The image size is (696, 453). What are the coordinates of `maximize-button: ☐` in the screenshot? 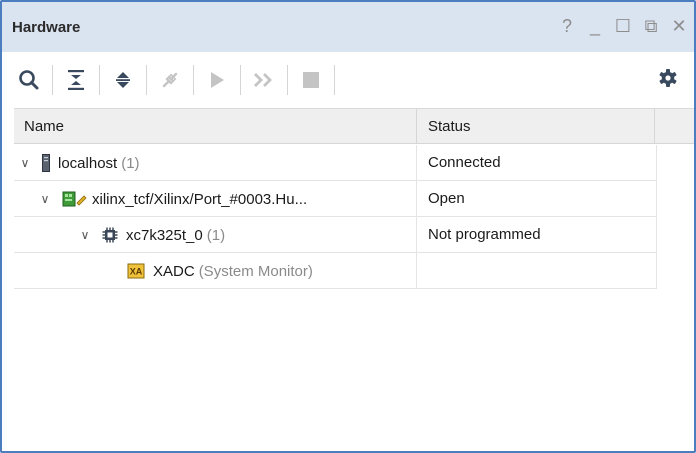 It's located at (623, 26).